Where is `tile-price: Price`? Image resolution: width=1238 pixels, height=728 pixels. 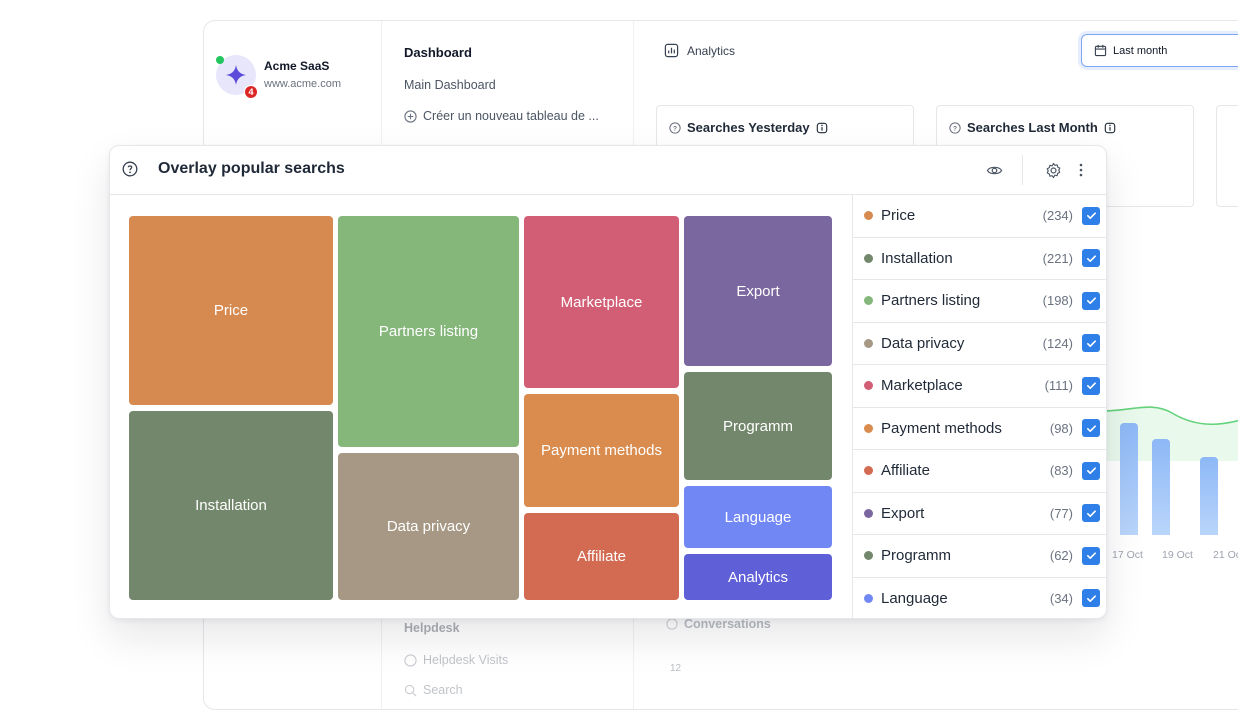
tile-price: Price is located at coordinates (231, 310).